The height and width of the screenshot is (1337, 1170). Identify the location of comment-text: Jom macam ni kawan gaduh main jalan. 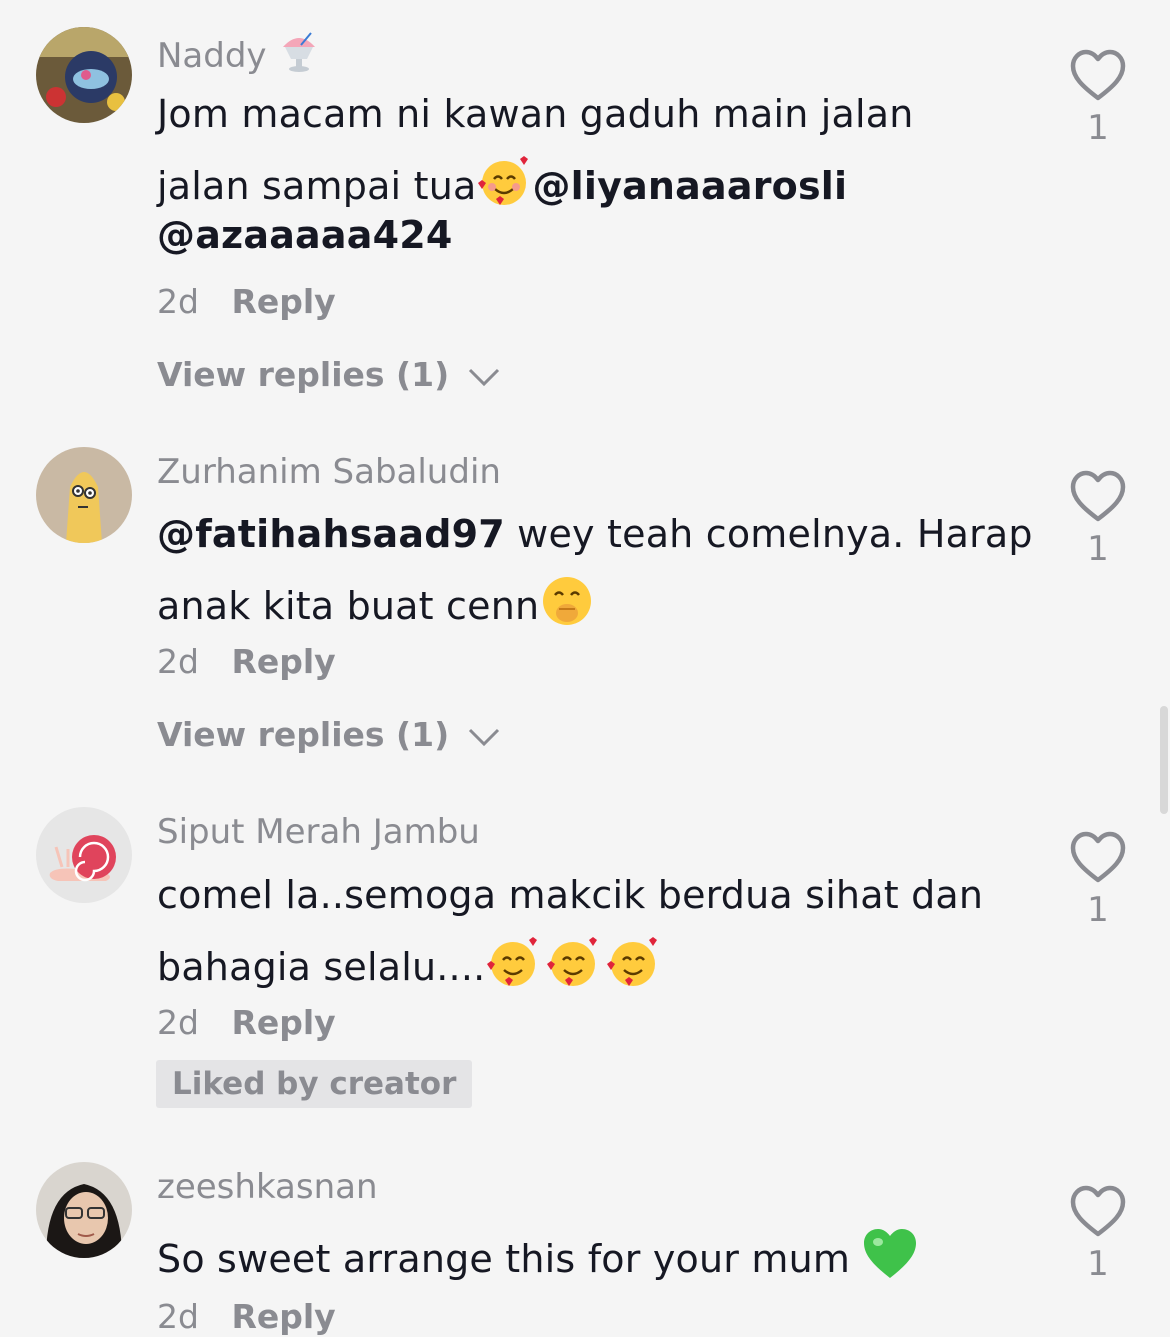
(535, 114).